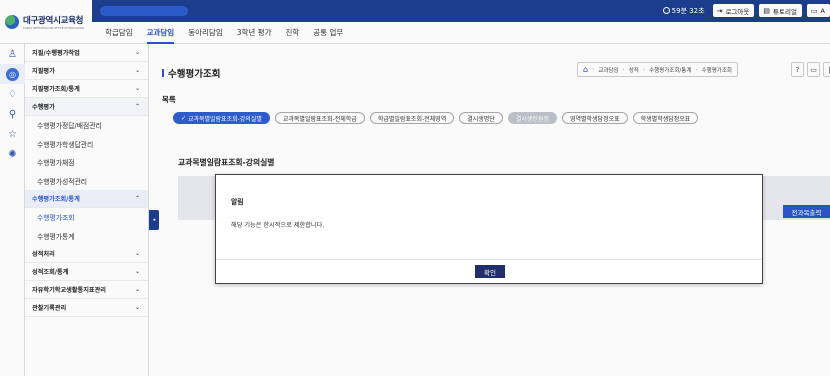 This screenshot has height=376, width=830. I want to click on dialog-divider, so click(489, 259).